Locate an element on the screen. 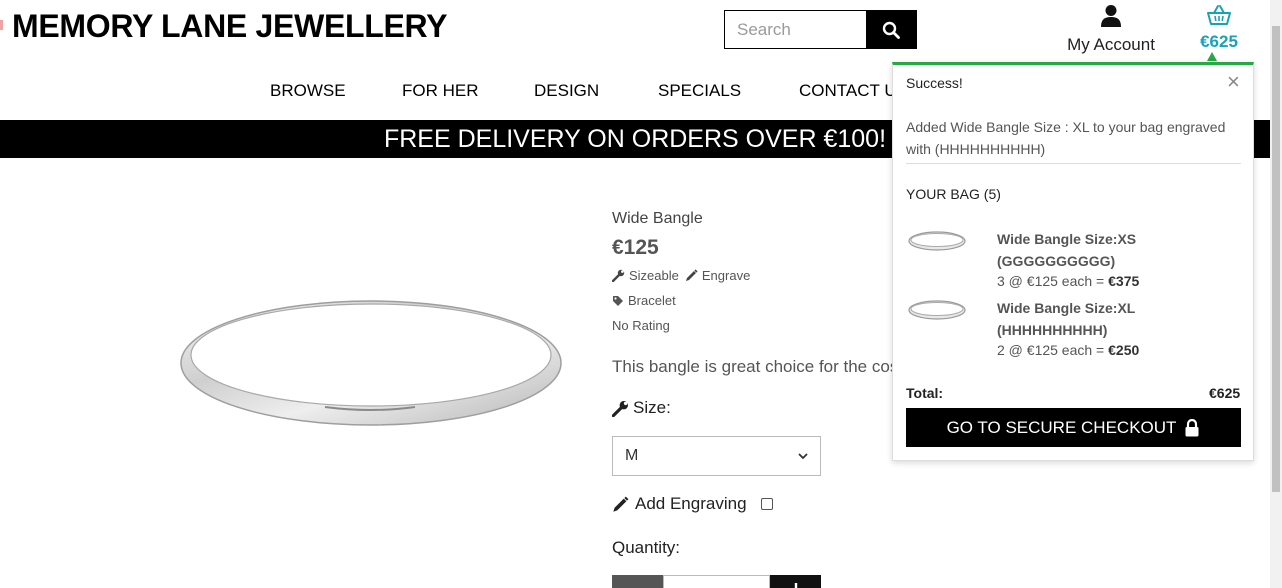 This screenshot has width=1282, height=588. size-label: Size: is located at coordinates (641, 408).